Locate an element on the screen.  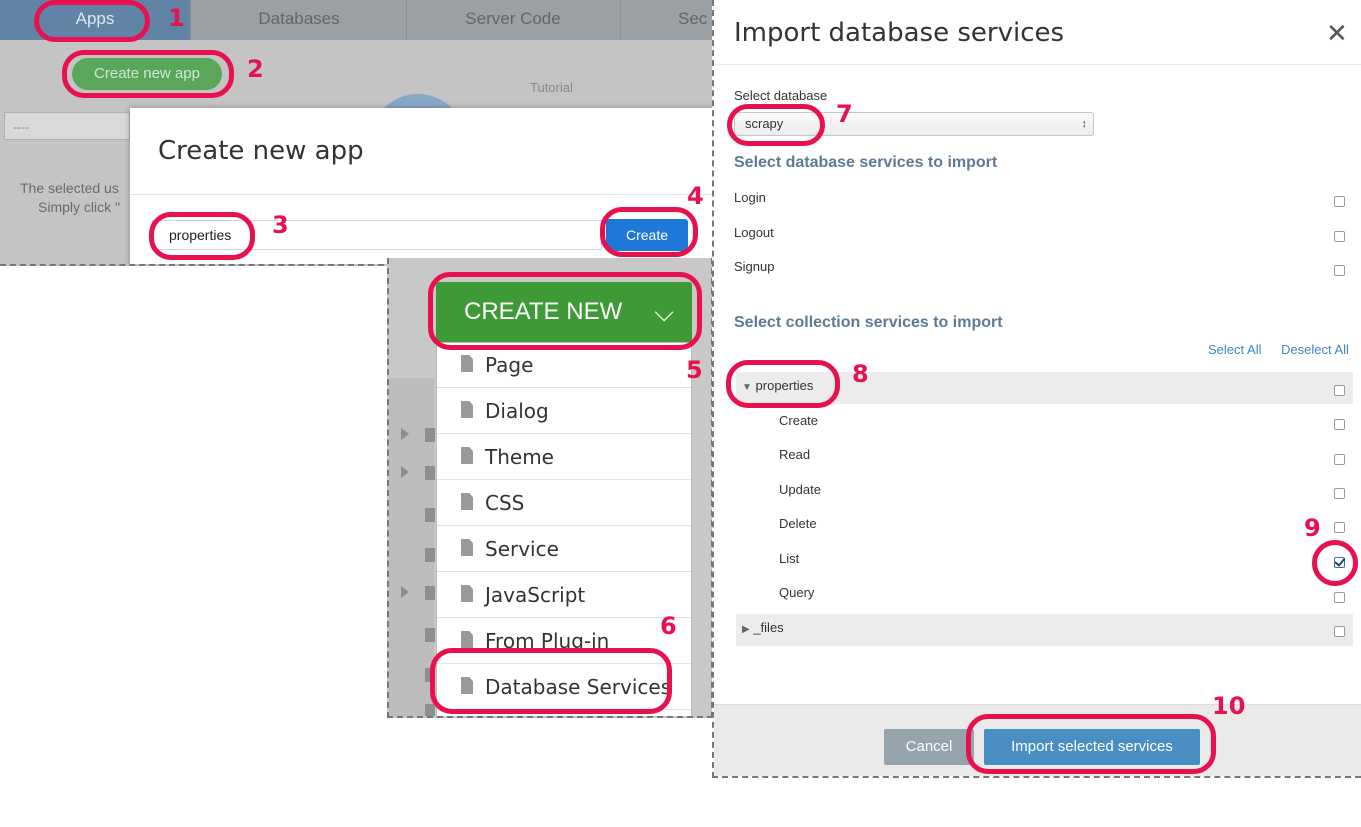
collection-files: ▶ _files is located at coordinates (763, 627).